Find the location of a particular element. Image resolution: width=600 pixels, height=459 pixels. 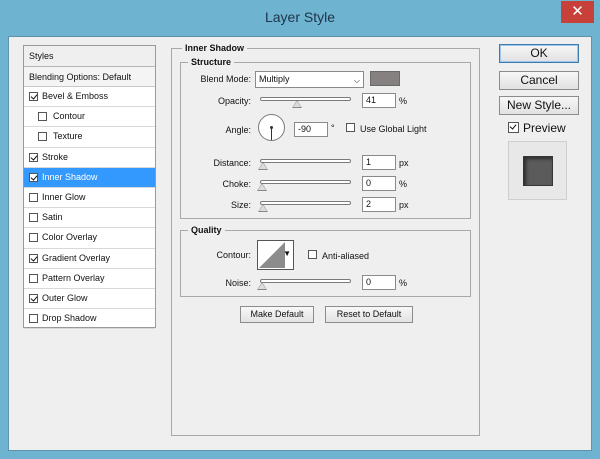

distance-slider-thumb is located at coordinates (263, 166).